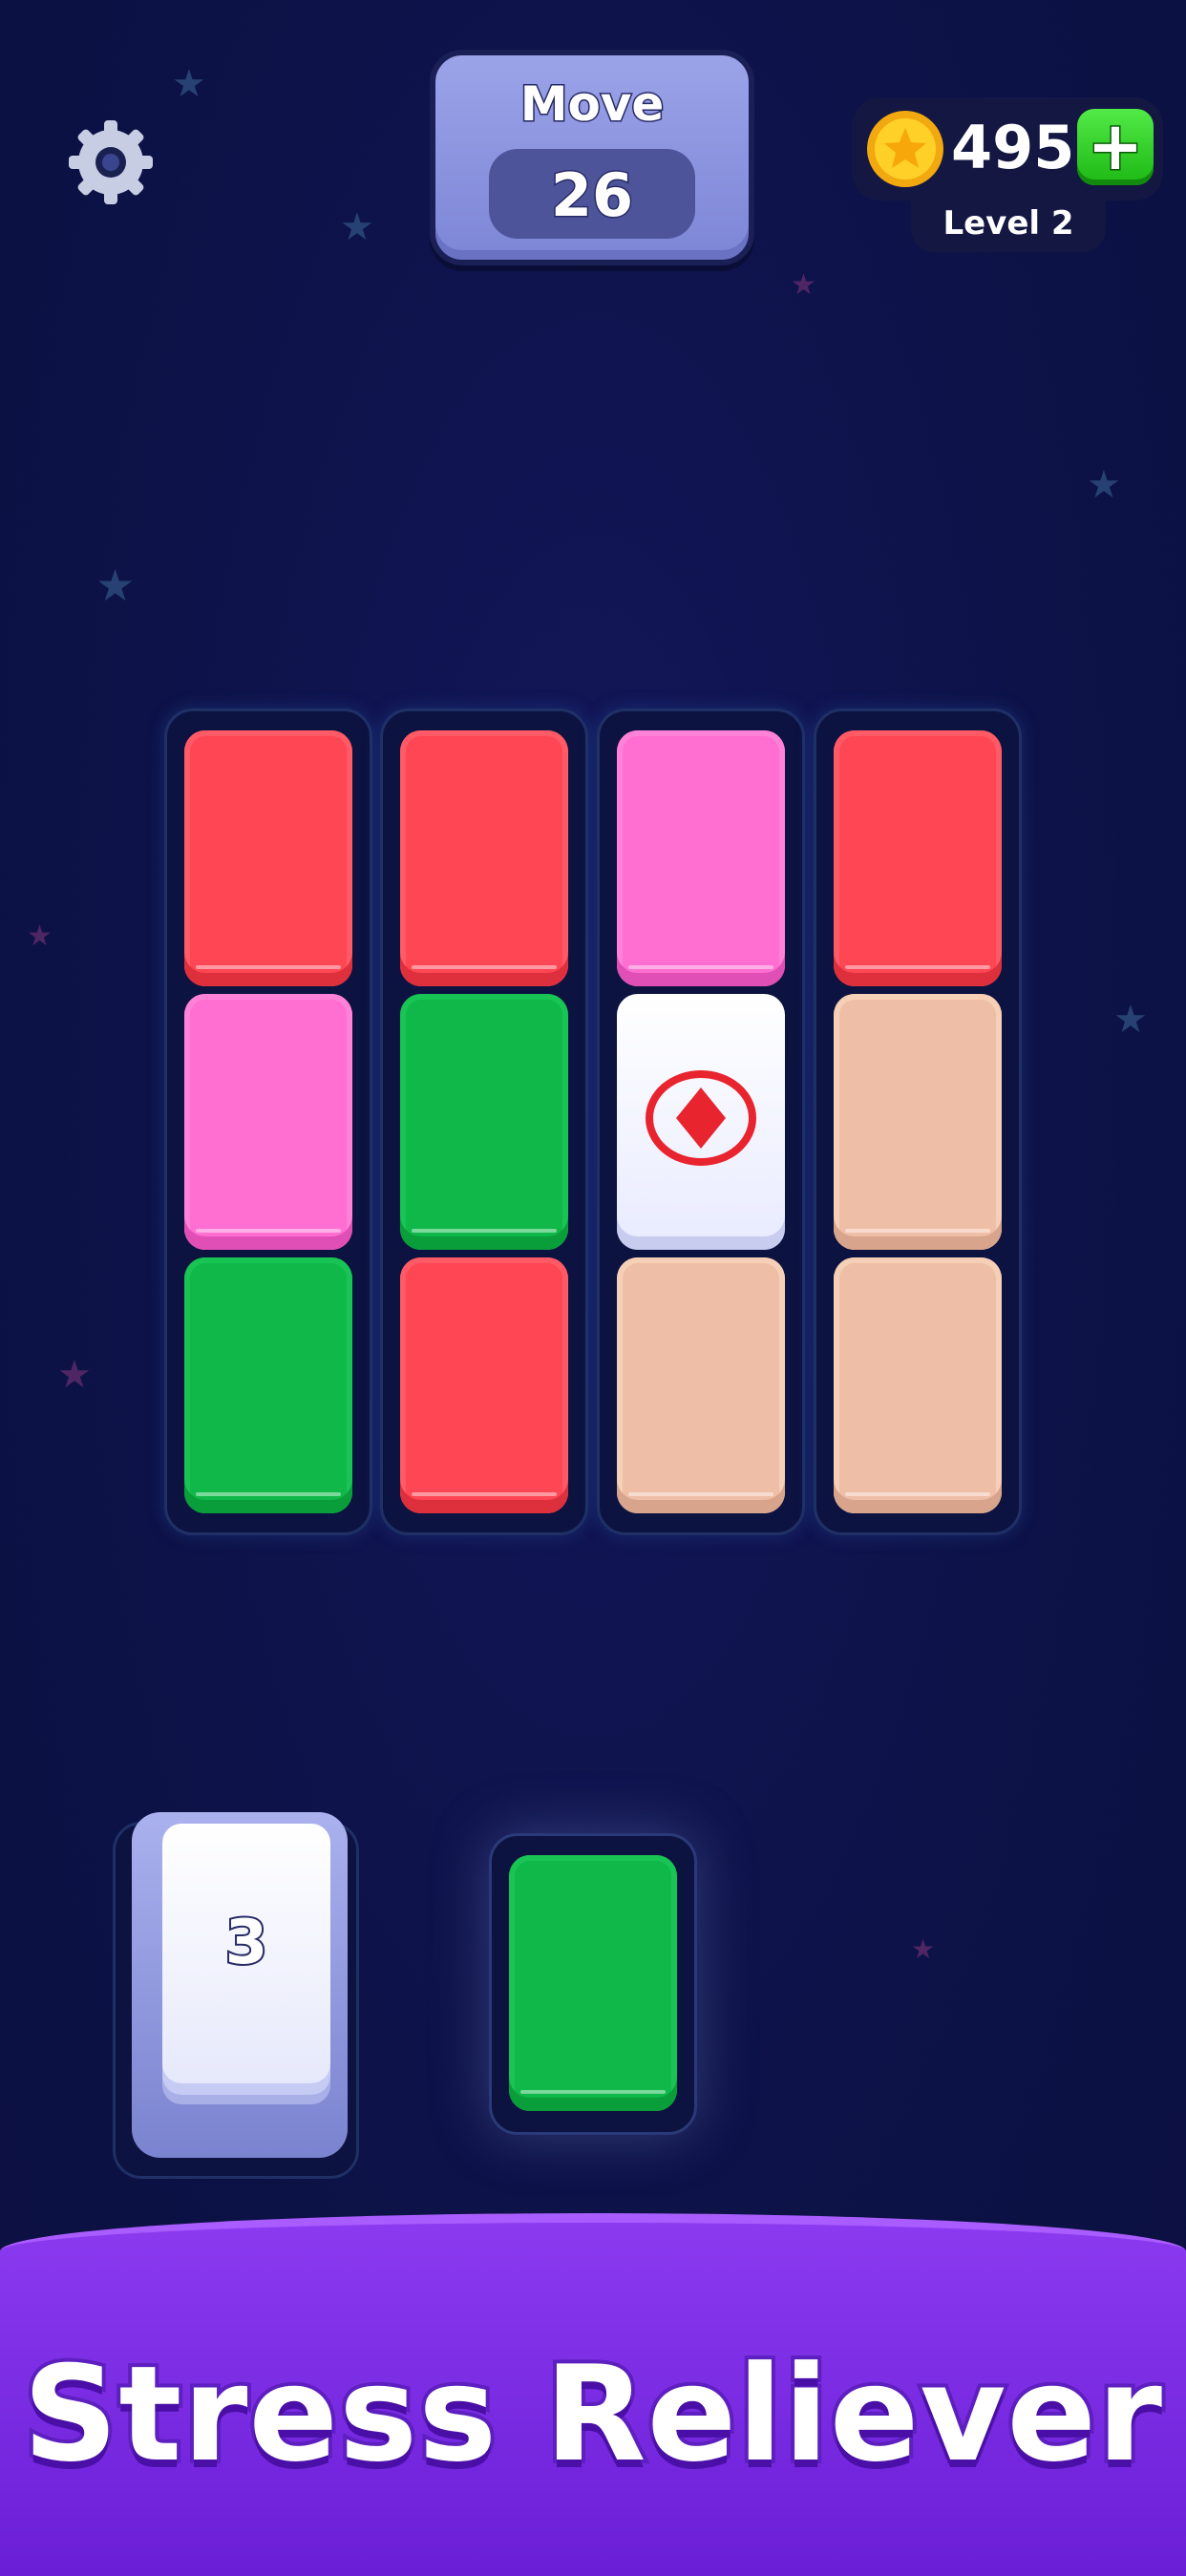  I want to click on add-coins-button: +, so click(1116, 146).